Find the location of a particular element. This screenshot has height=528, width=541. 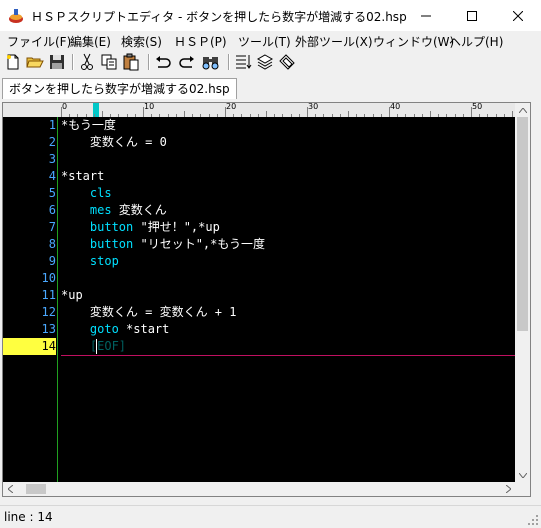

line-number: 6 is located at coordinates (52, 210).